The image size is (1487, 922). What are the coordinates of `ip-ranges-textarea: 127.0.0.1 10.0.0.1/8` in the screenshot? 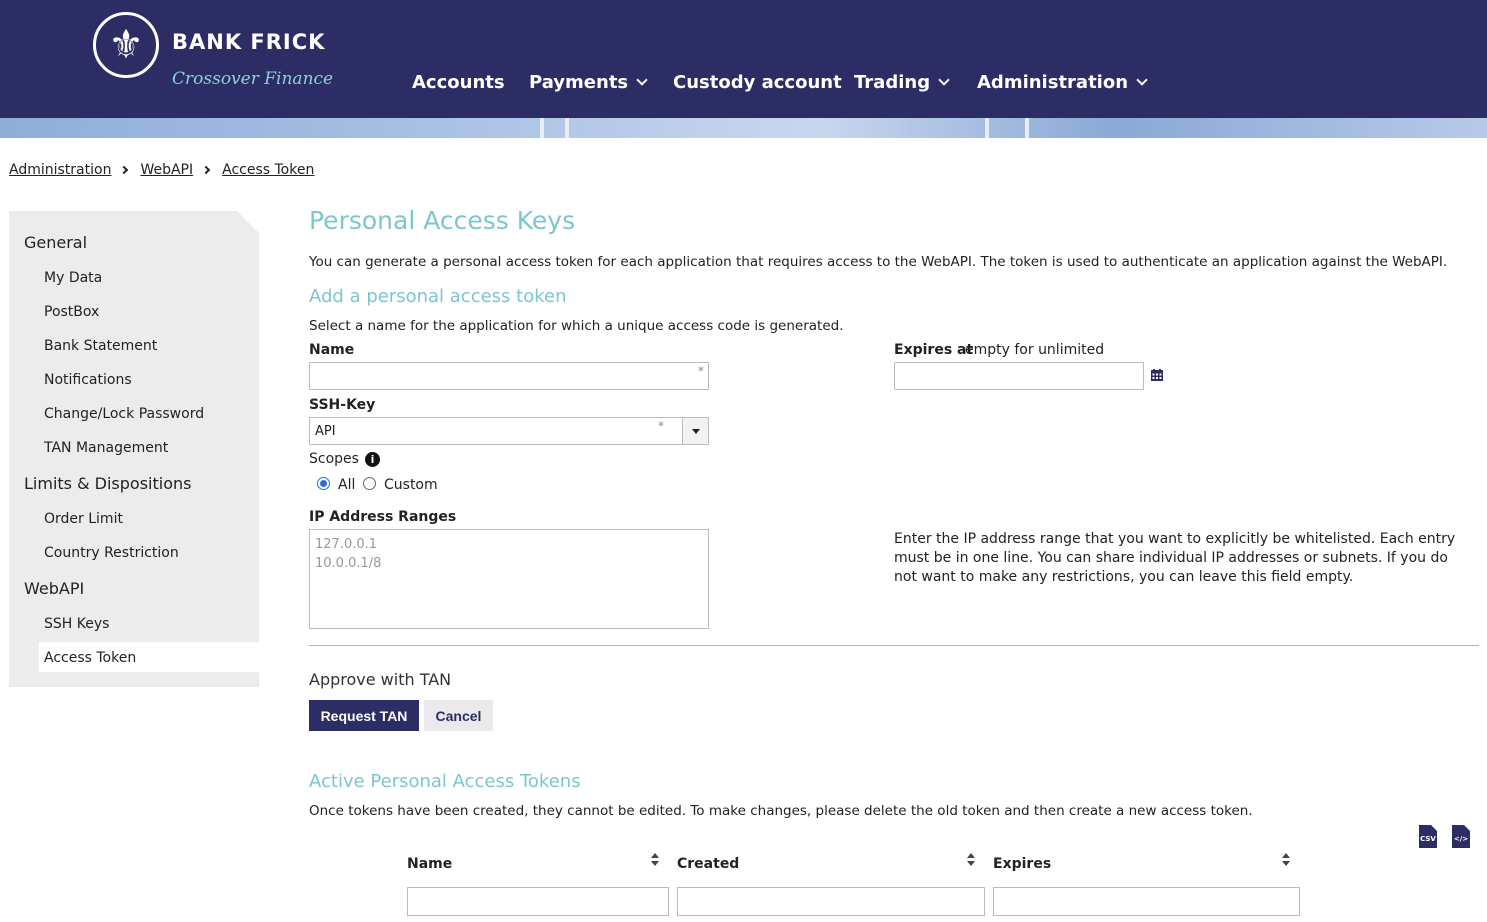 It's located at (509, 579).